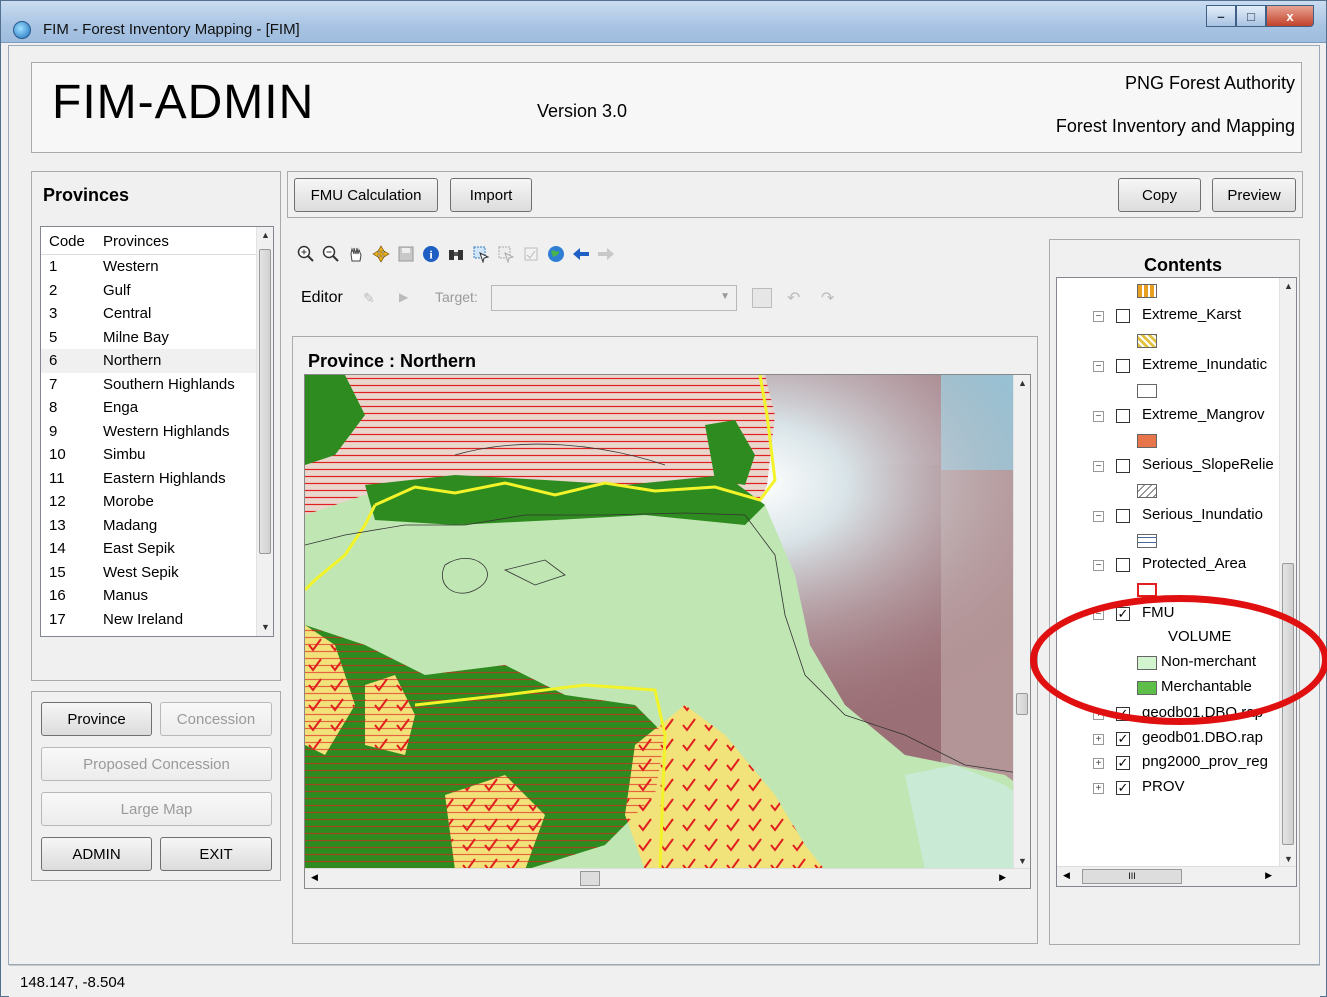  What do you see at coordinates (1254, 195) in the screenshot?
I see `preview-button: Preview` at bounding box center [1254, 195].